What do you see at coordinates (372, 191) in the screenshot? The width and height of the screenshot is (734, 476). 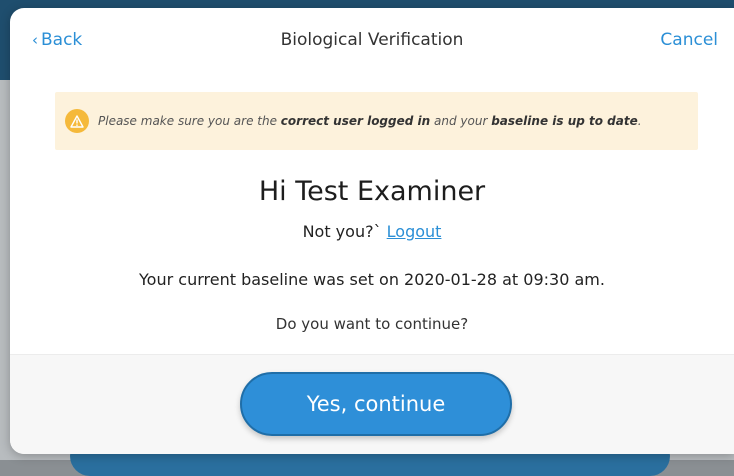 I see `greeting-heading: Hi Test Examiner` at bounding box center [372, 191].